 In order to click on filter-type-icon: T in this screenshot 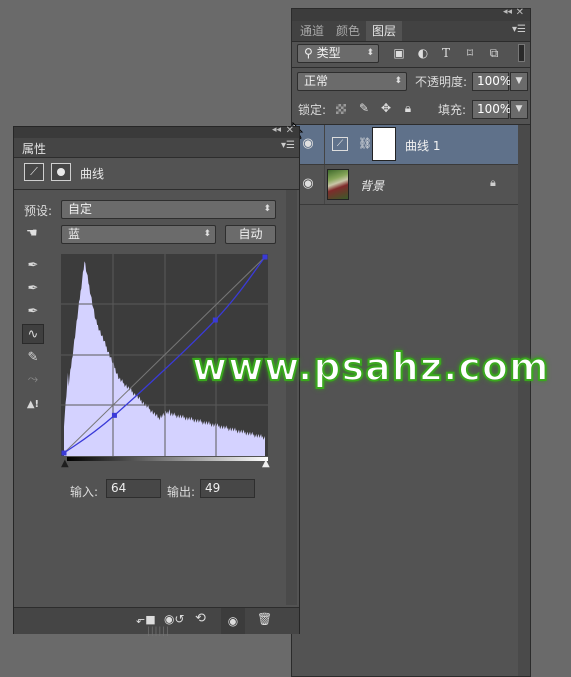, I will do `click(446, 53)`.